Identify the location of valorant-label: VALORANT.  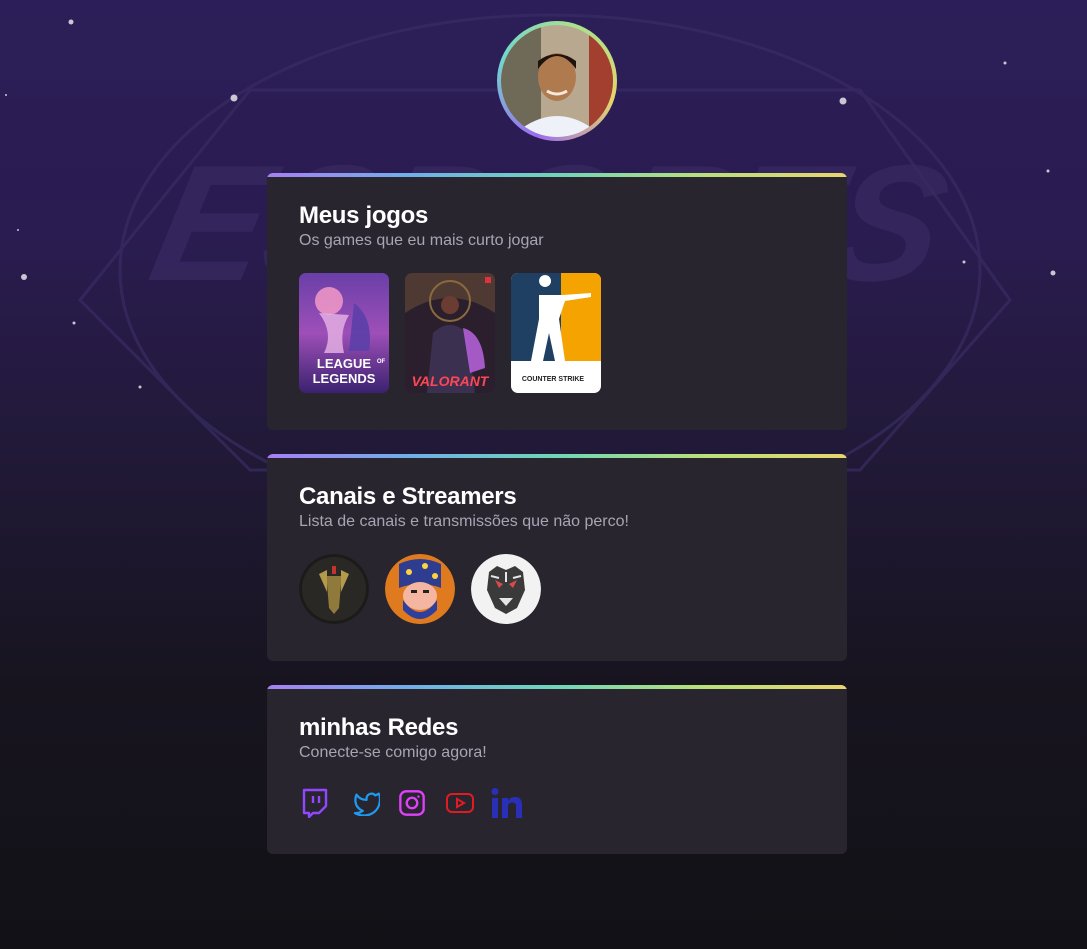
(451, 381).